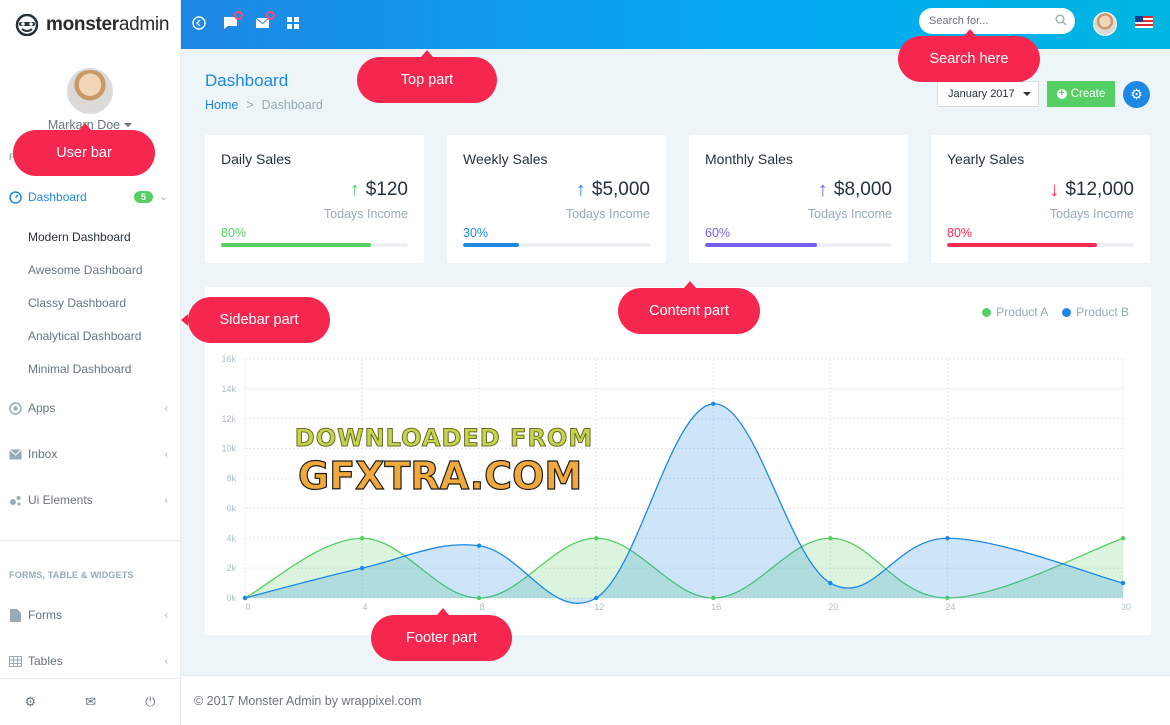 This screenshot has height=725, width=1170. I want to click on y-tick-label: 0k, so click(231, 598).